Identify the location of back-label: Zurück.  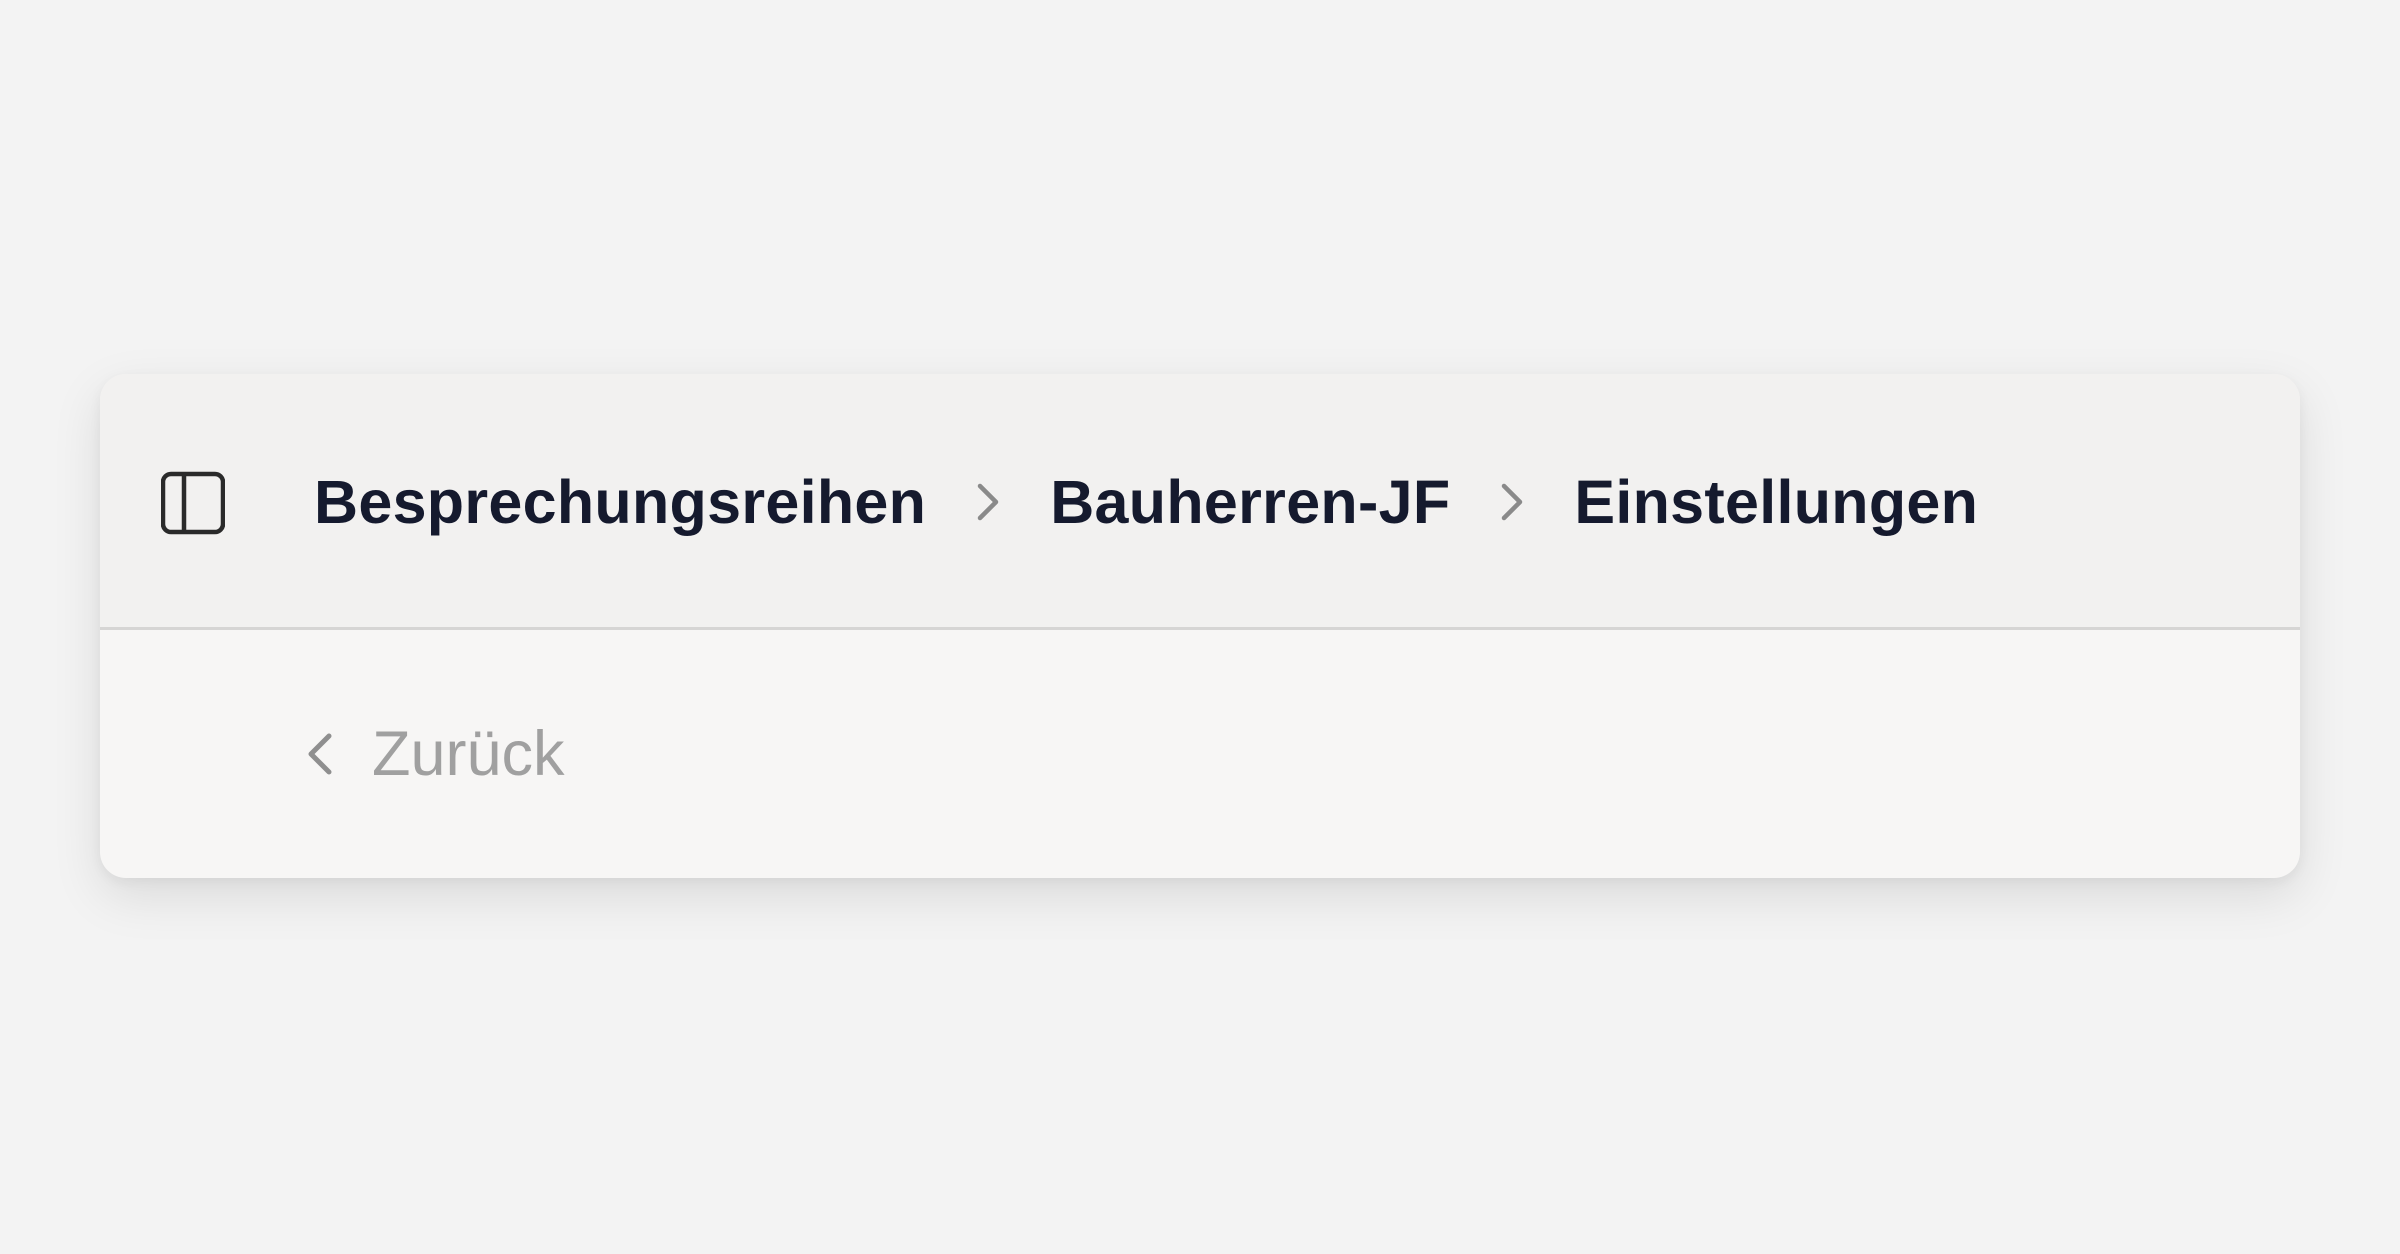
(468, 754).